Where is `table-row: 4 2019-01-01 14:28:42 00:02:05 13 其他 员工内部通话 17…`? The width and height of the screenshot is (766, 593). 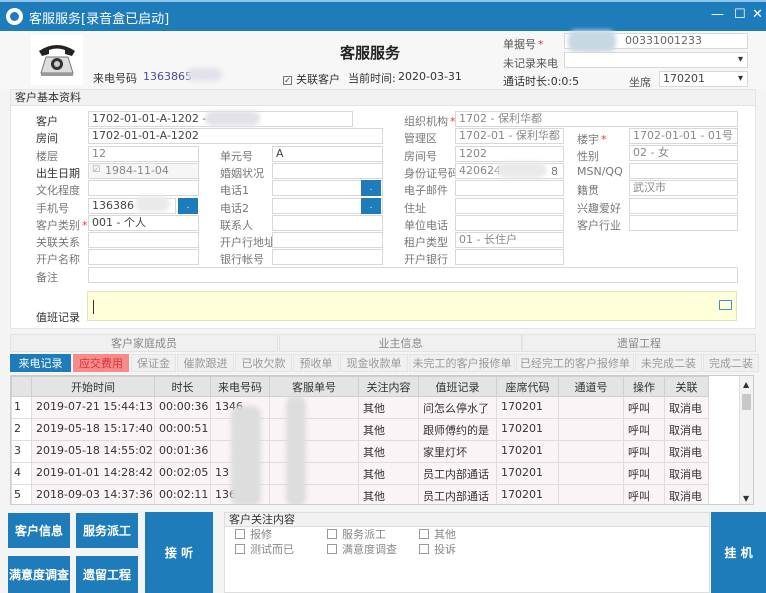 table-row: 4 2019-01-01 14:28:42 00:02:05 13 其他 员工内部通话 17… is located at coordinates (360, 473).